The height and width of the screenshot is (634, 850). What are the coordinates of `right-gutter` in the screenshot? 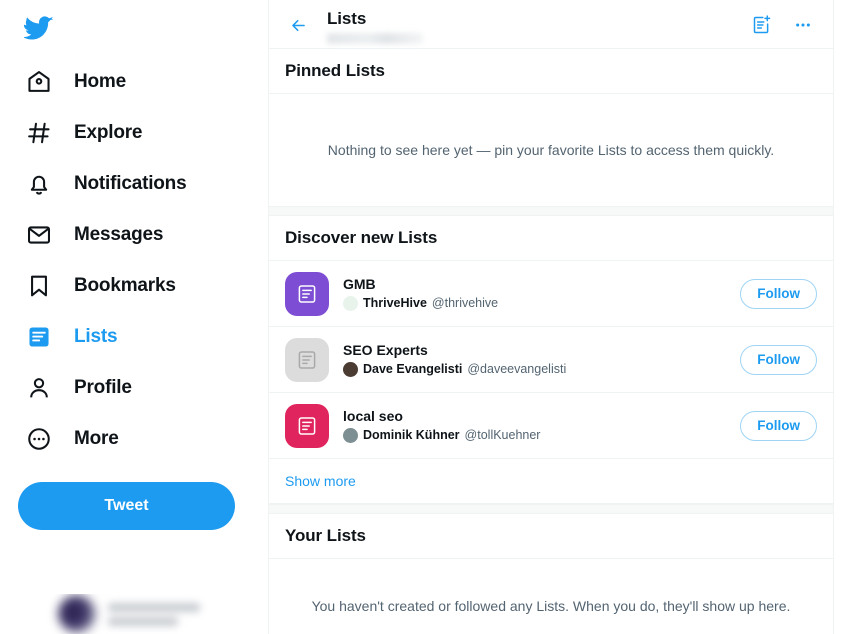 It's located at (842, 317).